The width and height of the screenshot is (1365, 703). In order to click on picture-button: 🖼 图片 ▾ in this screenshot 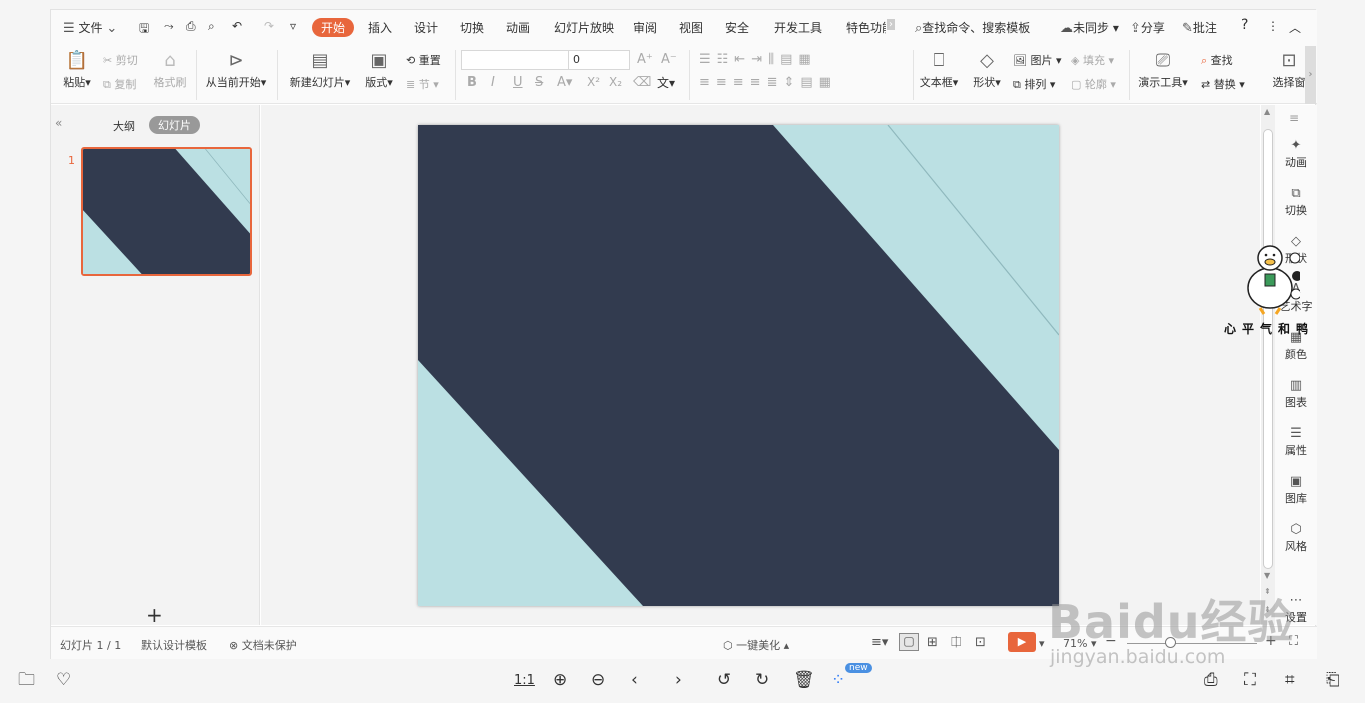, I will do `click(1037, 60)`.